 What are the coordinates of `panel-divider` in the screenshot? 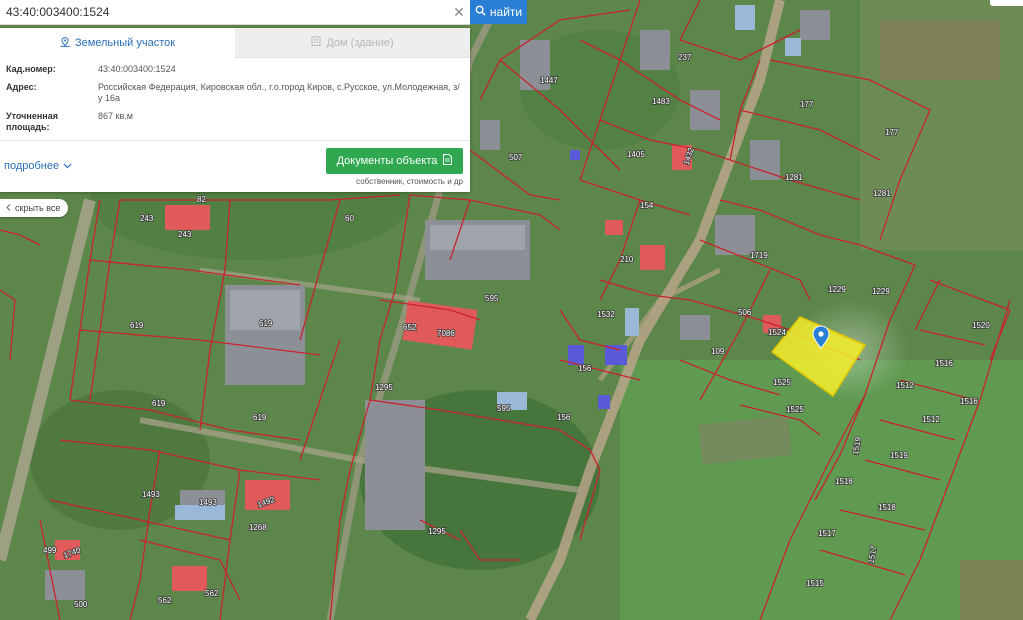 It's located at (235, 140).